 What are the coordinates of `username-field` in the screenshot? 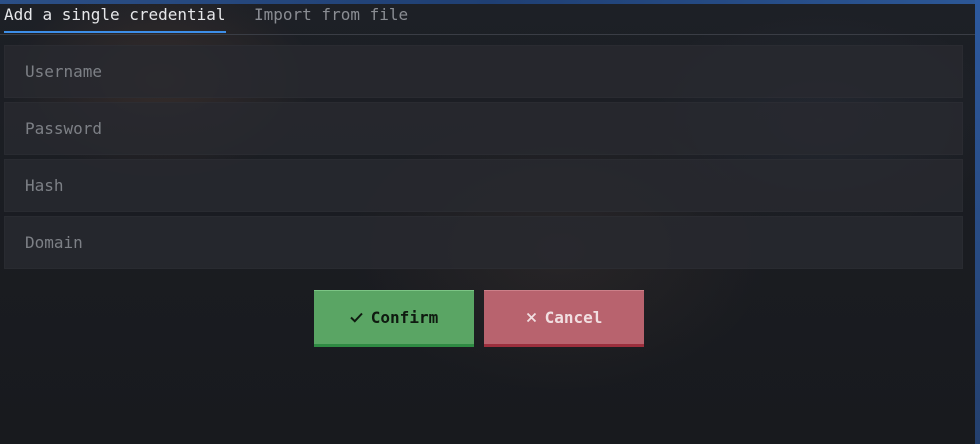 It's located at (483, 71).